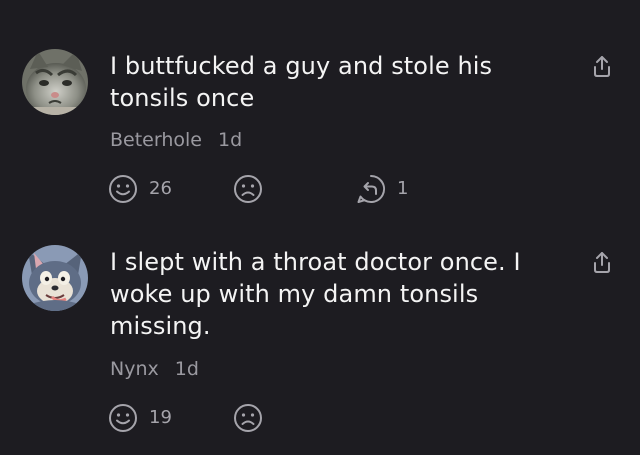  I want to click on reply-button: 1, so click(382, 189).